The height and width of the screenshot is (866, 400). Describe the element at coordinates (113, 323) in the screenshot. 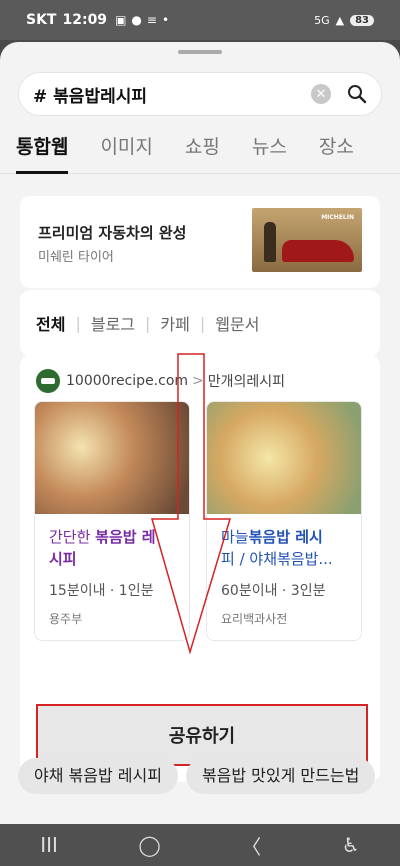

I see `filter-blog: 블로그` at that location.